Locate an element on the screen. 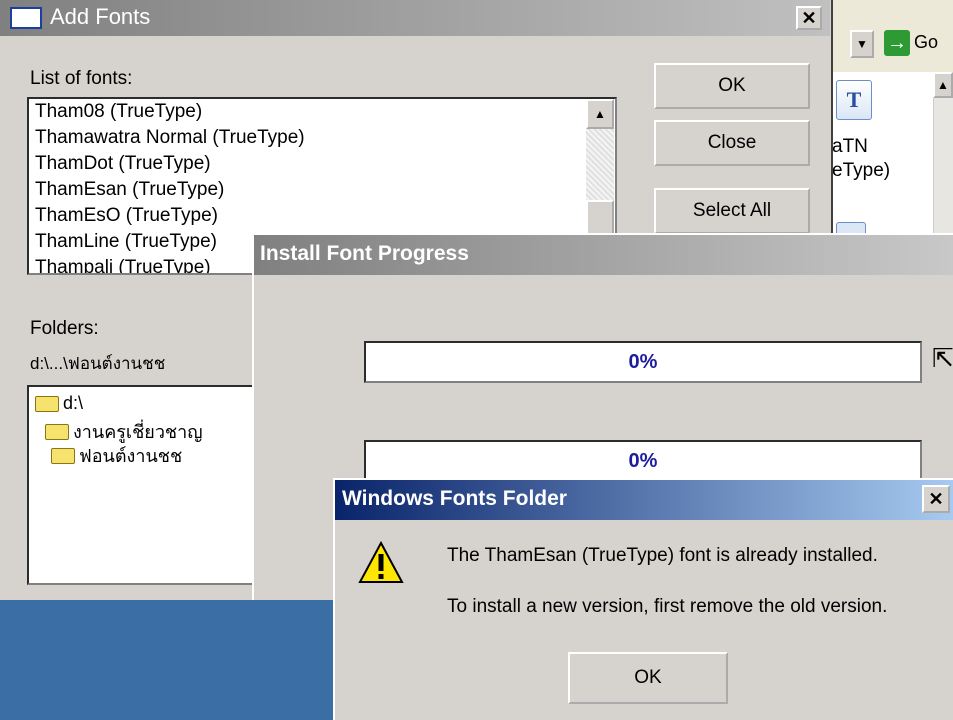 The height and width of the screenshot is (720, 953). add-fonts-title: Add Fonts is located at coordinates (100, 16).